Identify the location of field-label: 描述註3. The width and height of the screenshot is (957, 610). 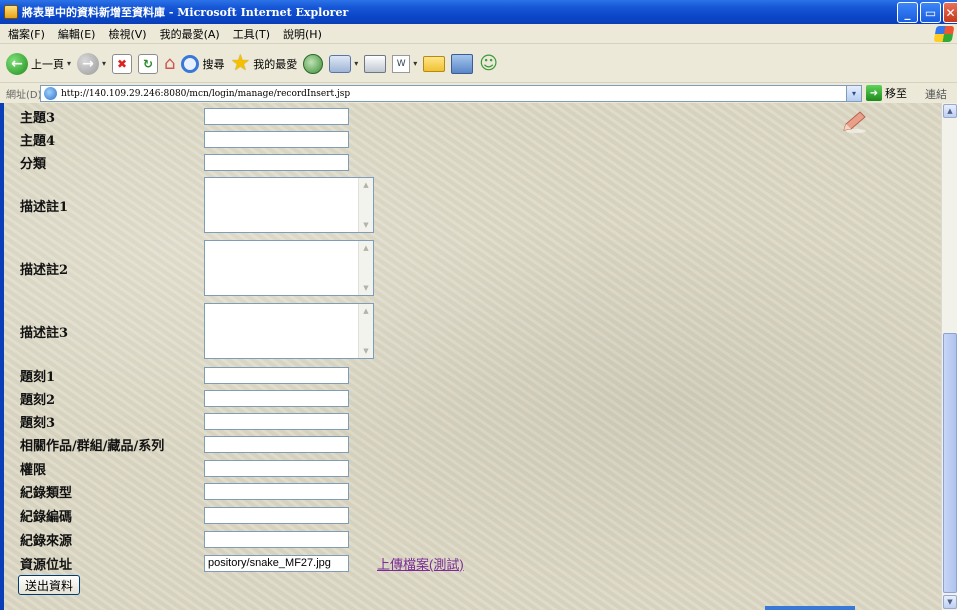
(44, 333).